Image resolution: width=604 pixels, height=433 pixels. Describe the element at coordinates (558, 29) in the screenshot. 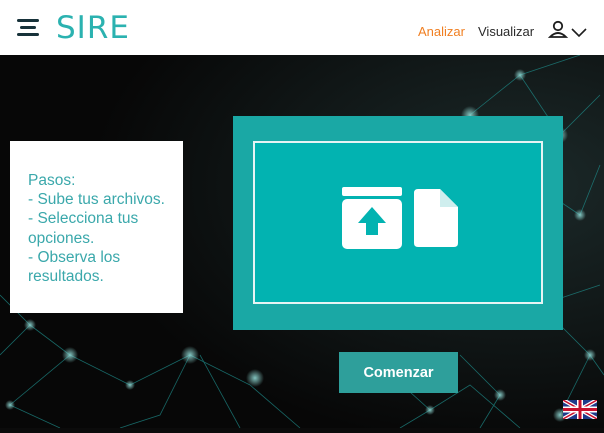

I see `user-icon` at that location.